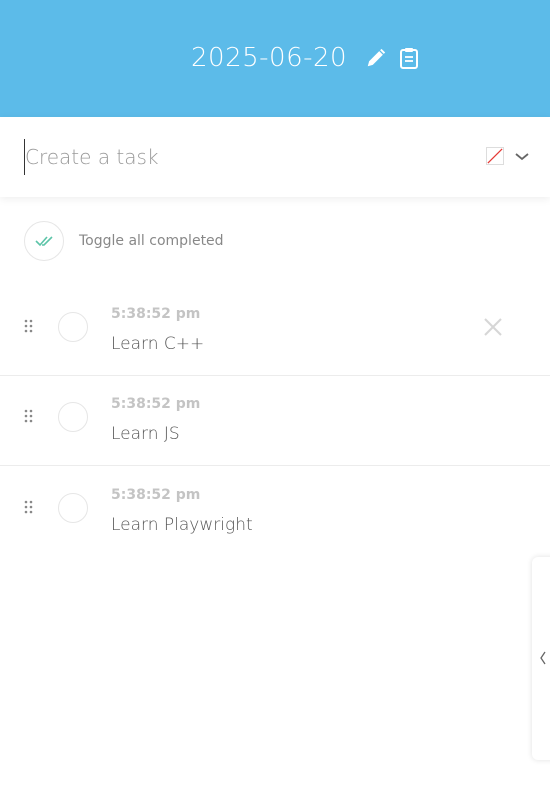  I want to click on clipboard-icon, so click(409, 58).